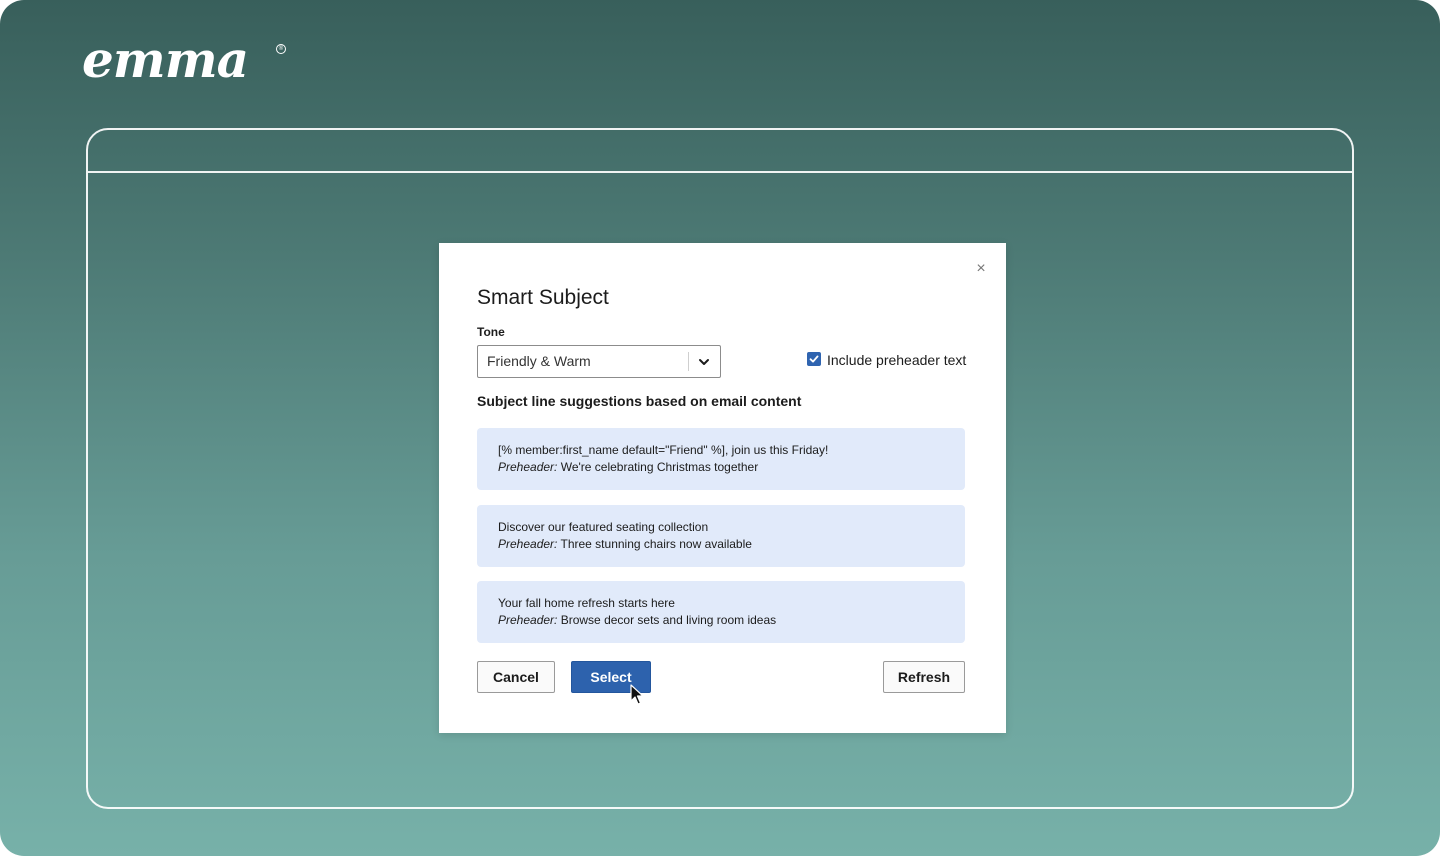  Describe the element at coordinates (586, 603) in the screenshot. I see `suggestion-subject: Your fall home refresh starts here` at that location.